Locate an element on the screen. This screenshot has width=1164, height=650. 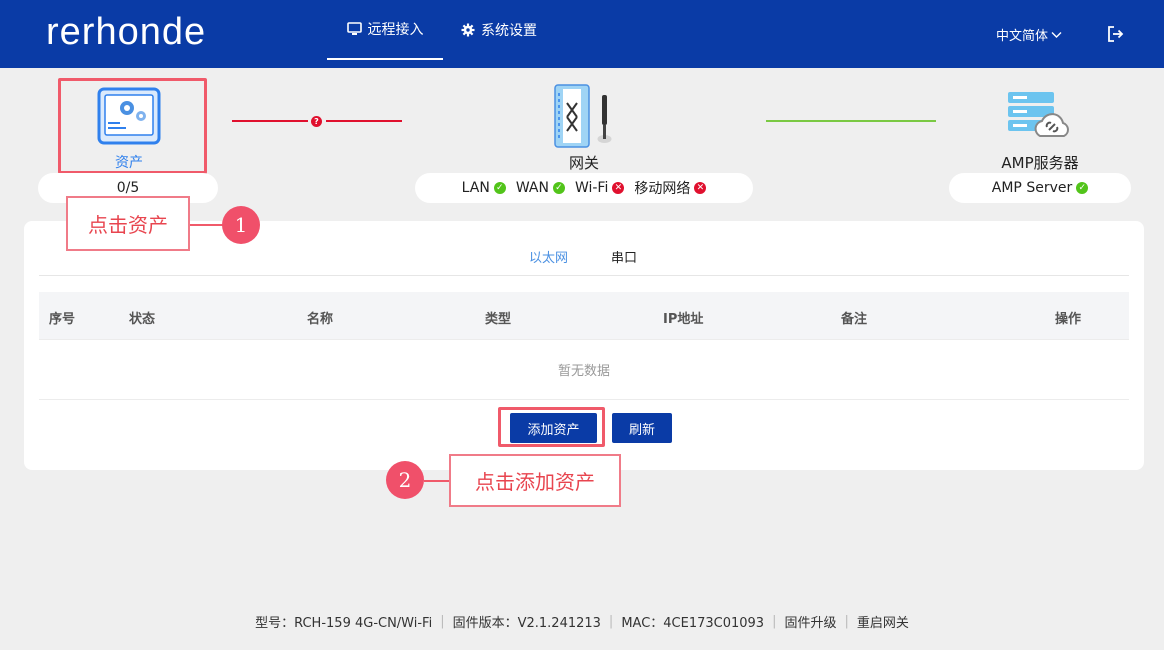
annotation-number-2: 2 is located at coordinates (405, 480).